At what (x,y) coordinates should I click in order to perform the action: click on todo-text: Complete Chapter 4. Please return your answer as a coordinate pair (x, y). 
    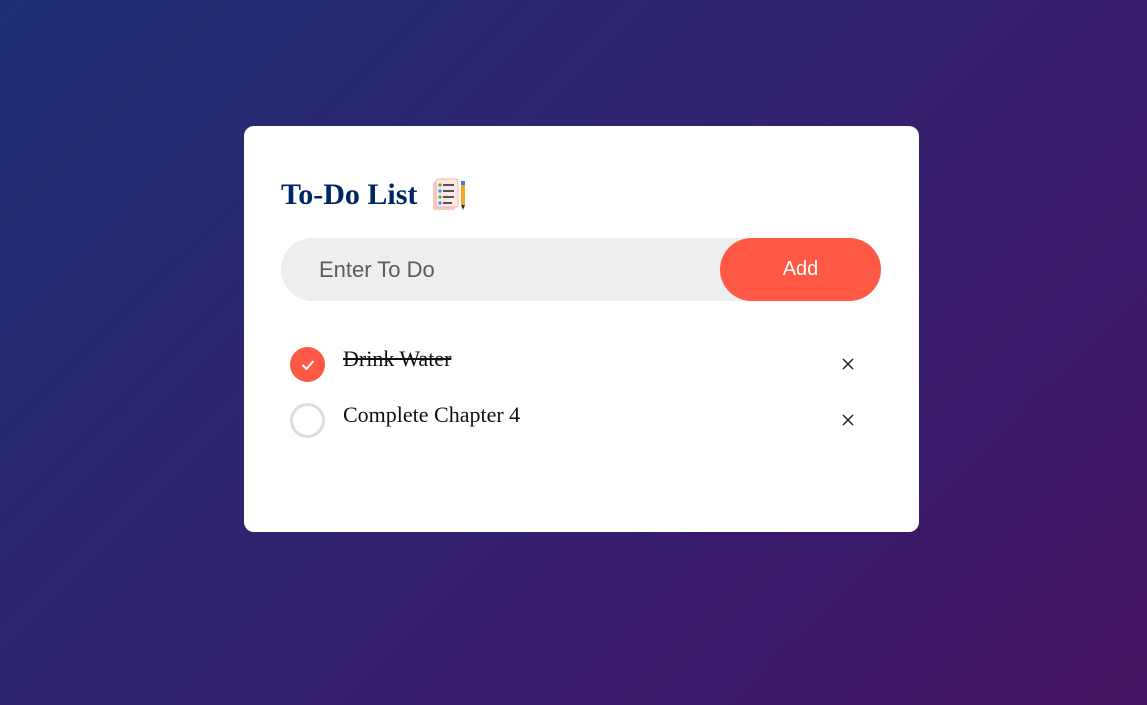
    Looking at the image, I should click on (432, 414).